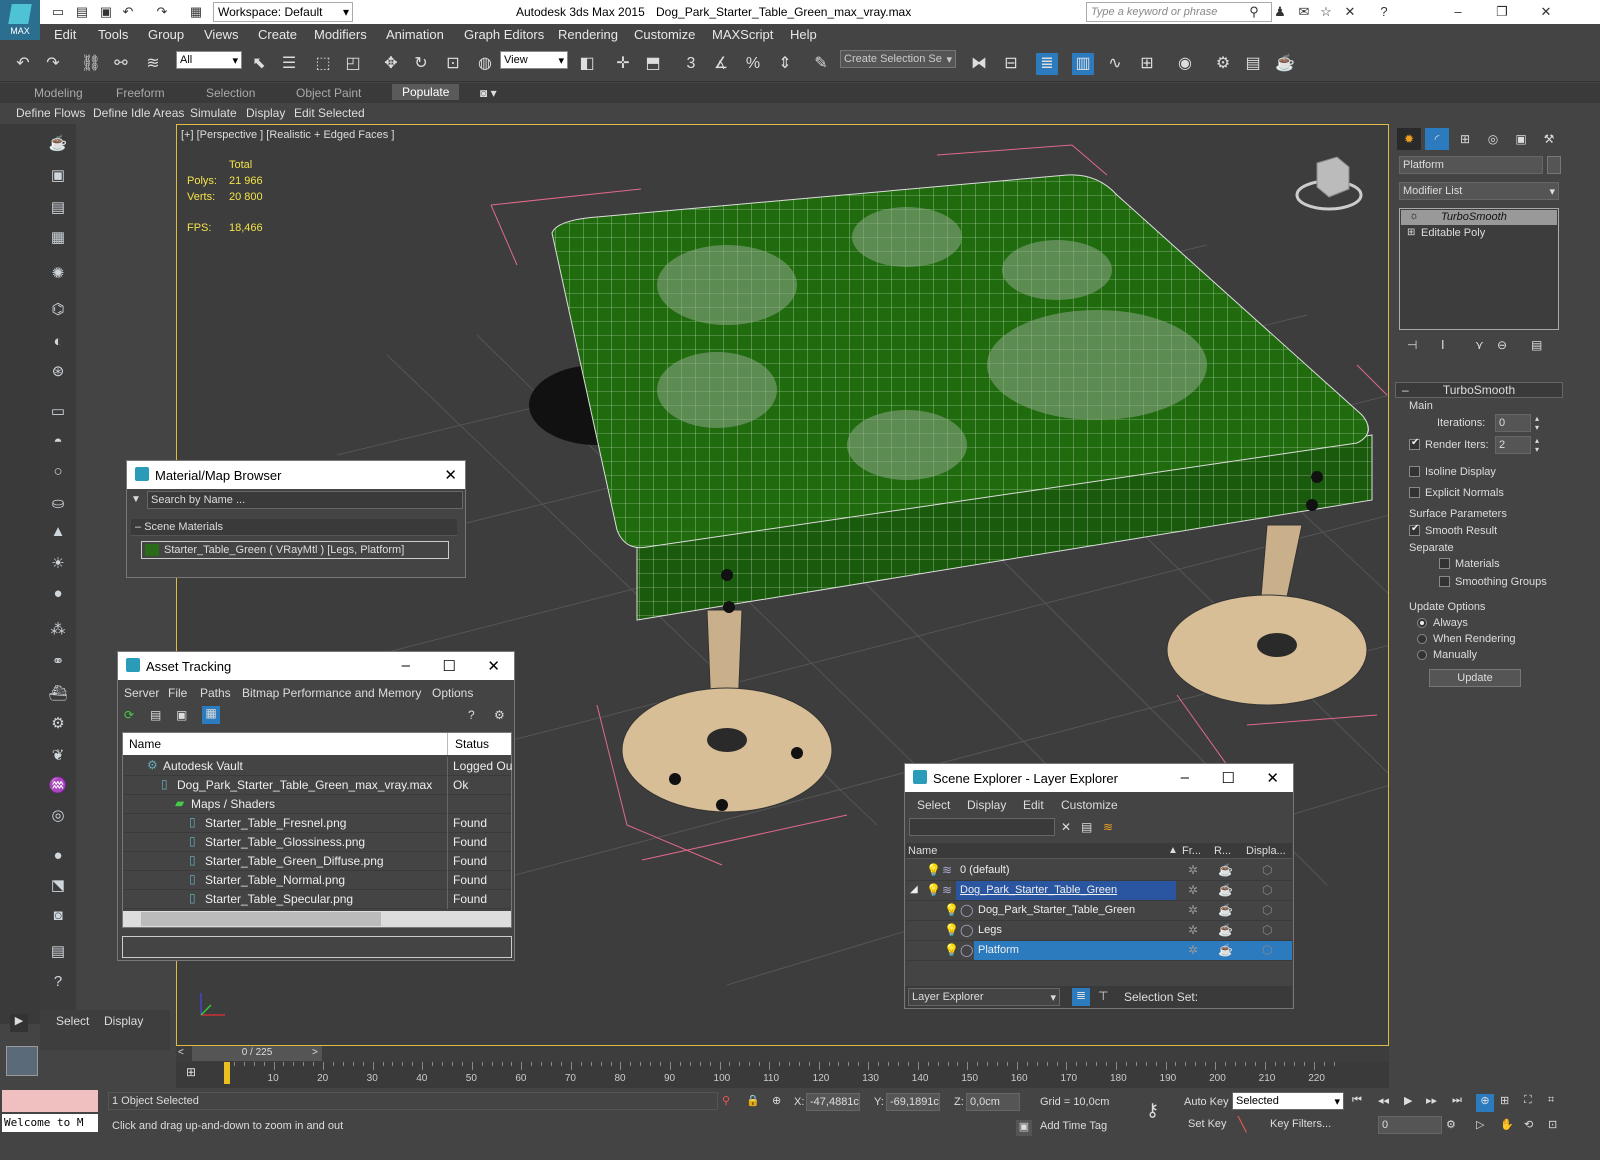  I want to click on light-bulb-icon: ☼, so click(1414, 216).